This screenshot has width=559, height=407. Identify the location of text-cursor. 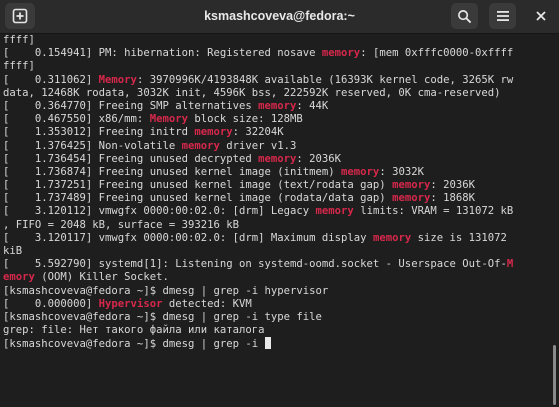
(267, 343).